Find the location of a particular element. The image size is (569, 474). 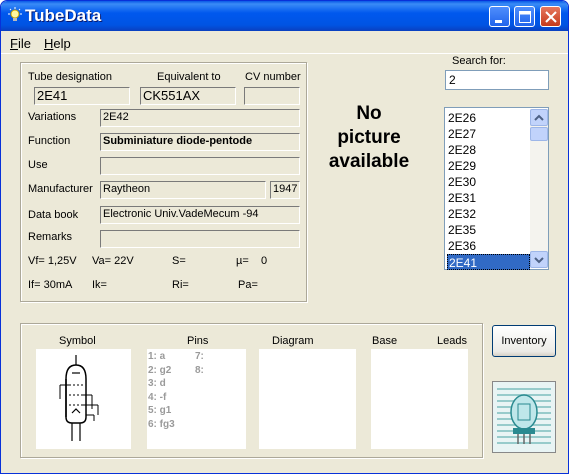

s-value: S= is located at coordinates (179, 261).